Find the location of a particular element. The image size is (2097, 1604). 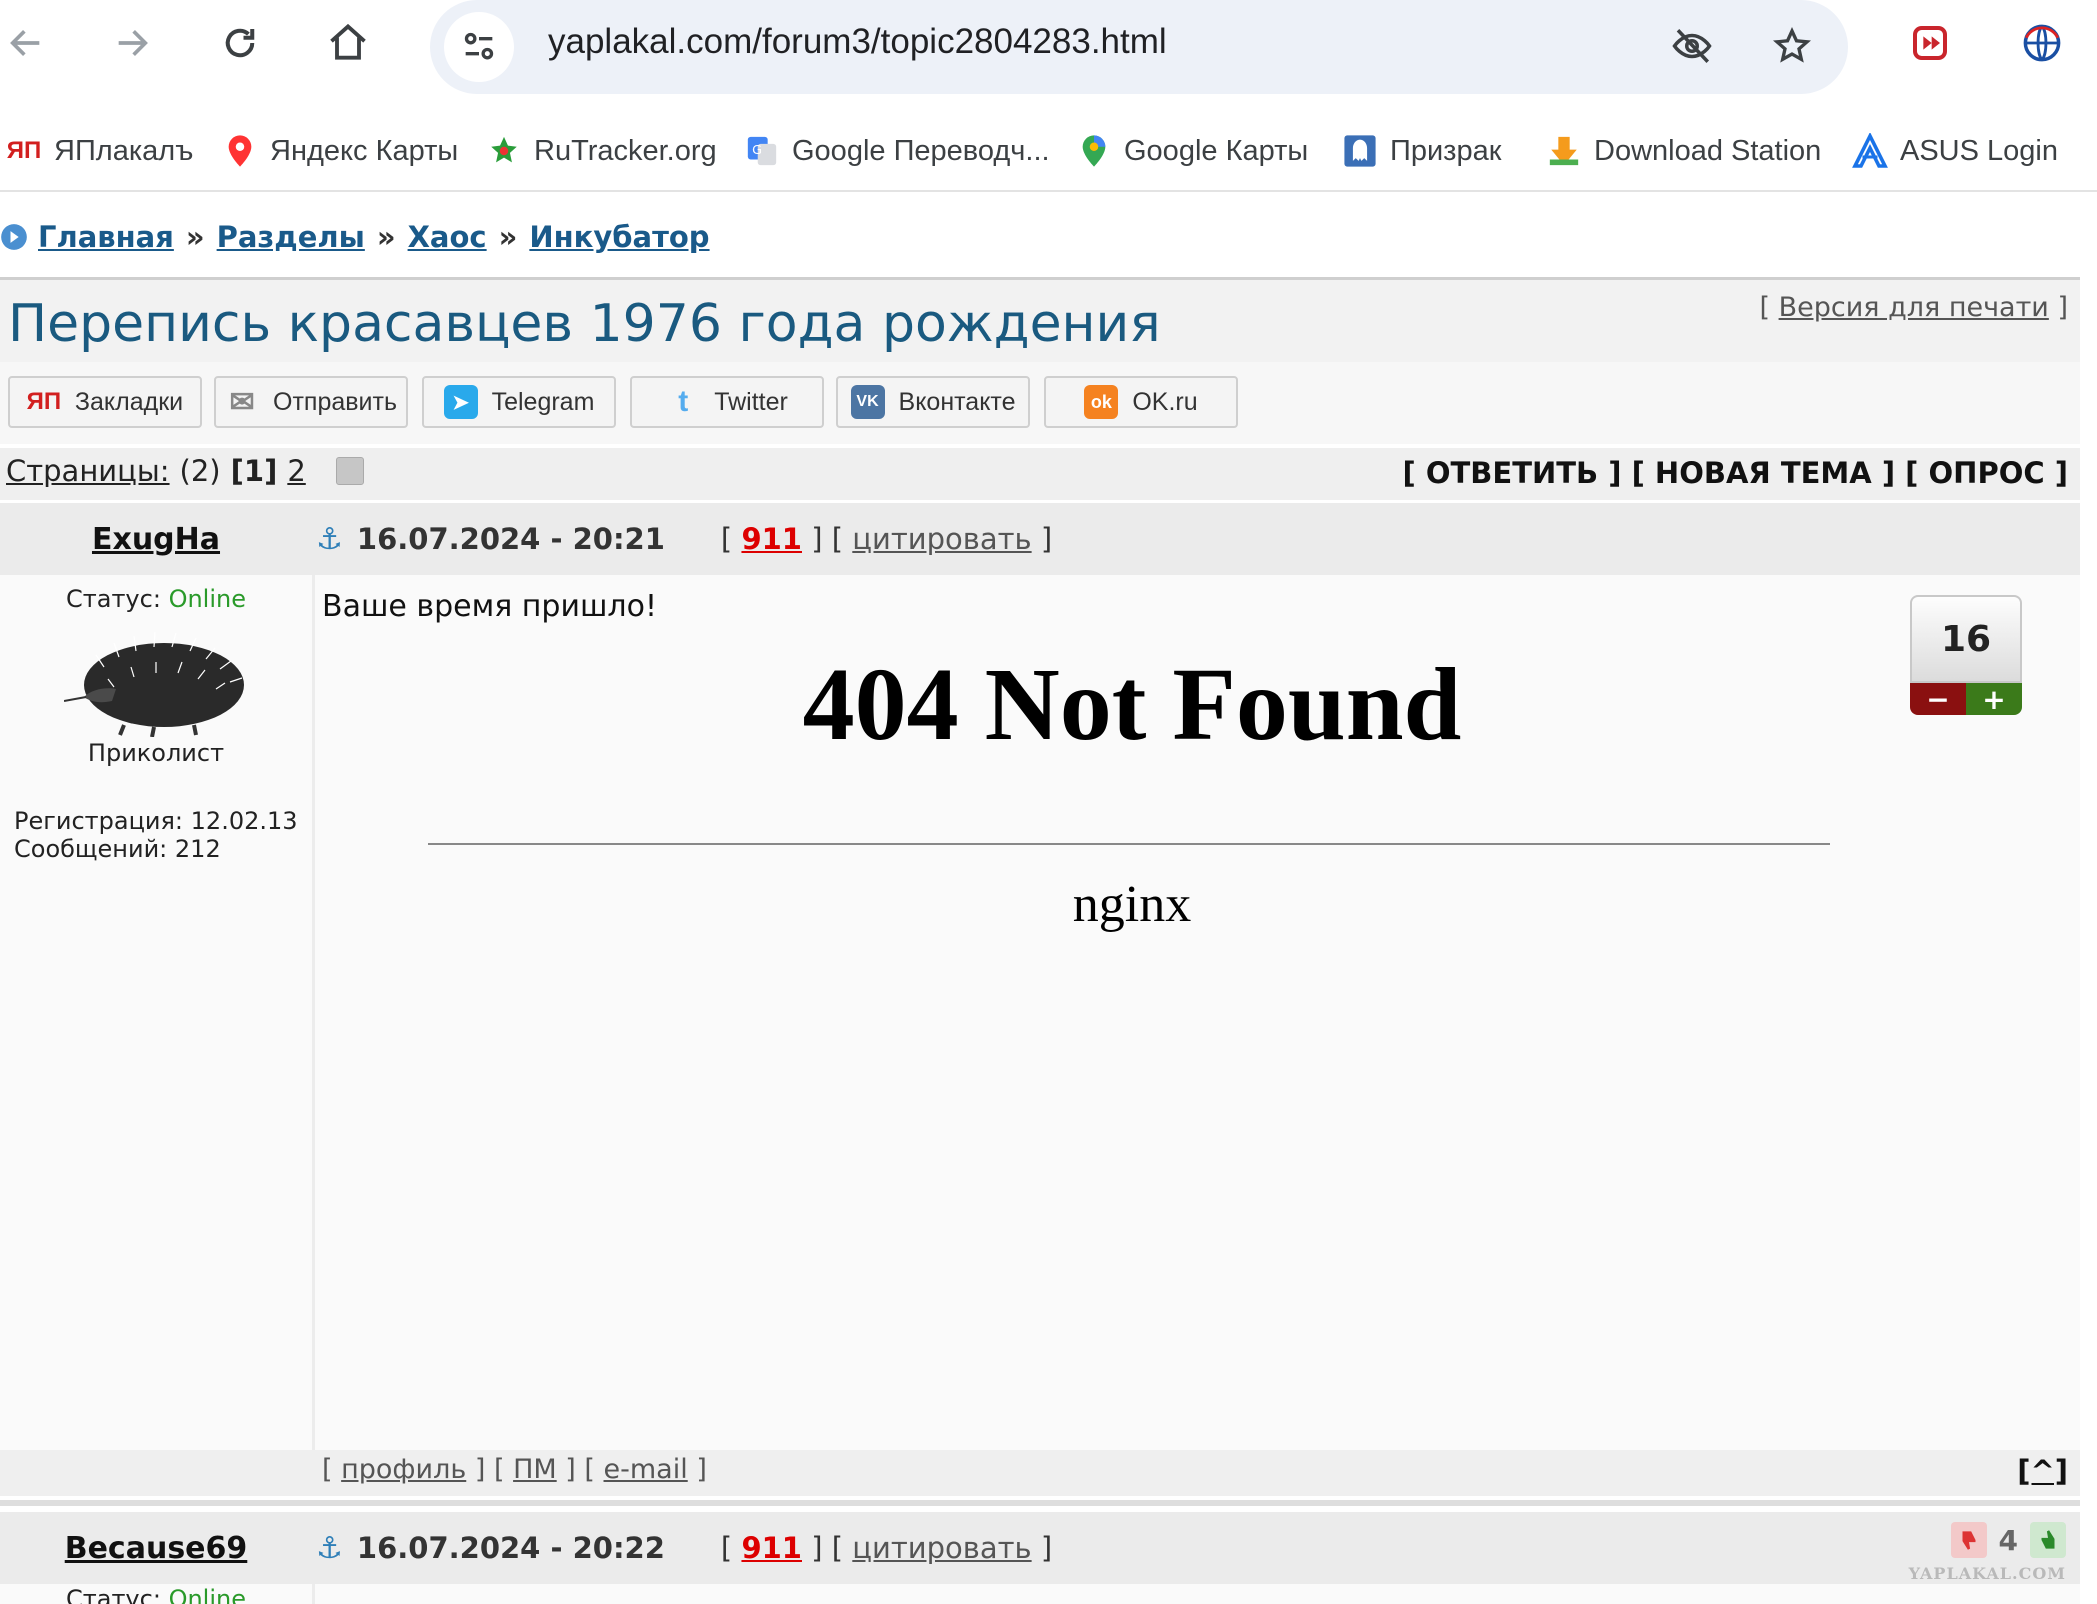

envelope-icon: ✉ is located at coordinates (242, 402).